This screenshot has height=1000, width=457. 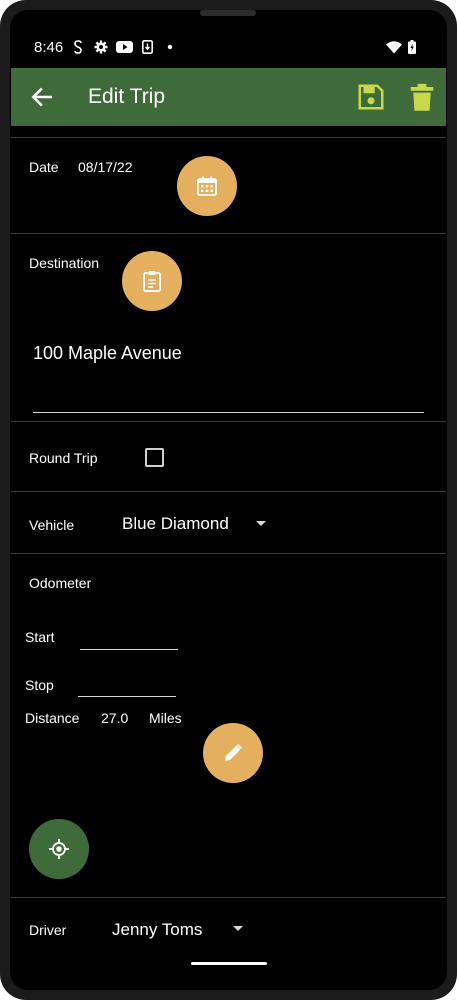 What do you see at coordinates (228, 38) in the screenshot?
I see `status-bar: 8:46` at bounding box center [228, 38].